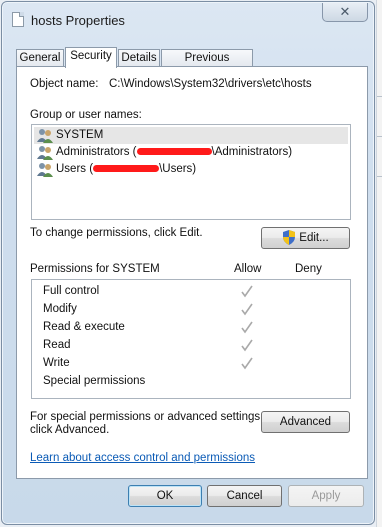  What do you see at coordinates (193, 329) in the screenshot?
I see `permission-row: Read & execute` at bounding box center [193, 329].